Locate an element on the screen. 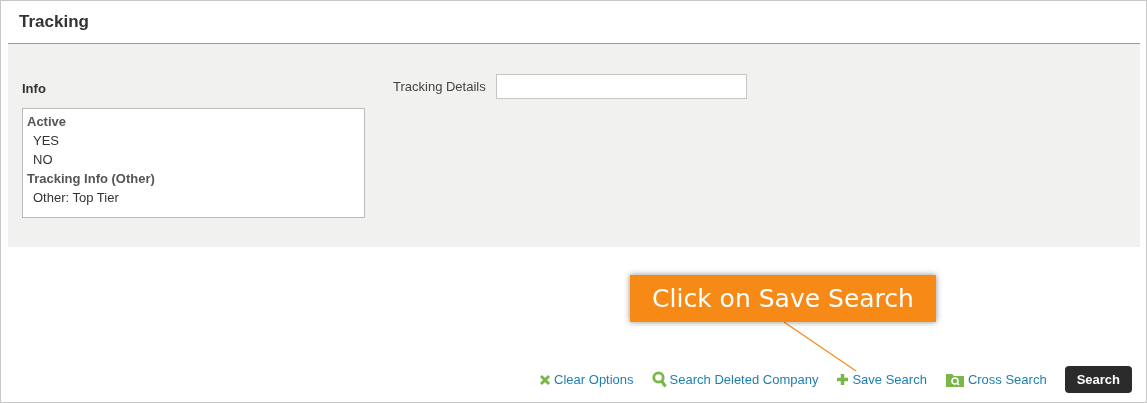 Image resolution: width=1147 pixels, height=403 pixels. action-link: Save Search is located at coordinates (881, 379).